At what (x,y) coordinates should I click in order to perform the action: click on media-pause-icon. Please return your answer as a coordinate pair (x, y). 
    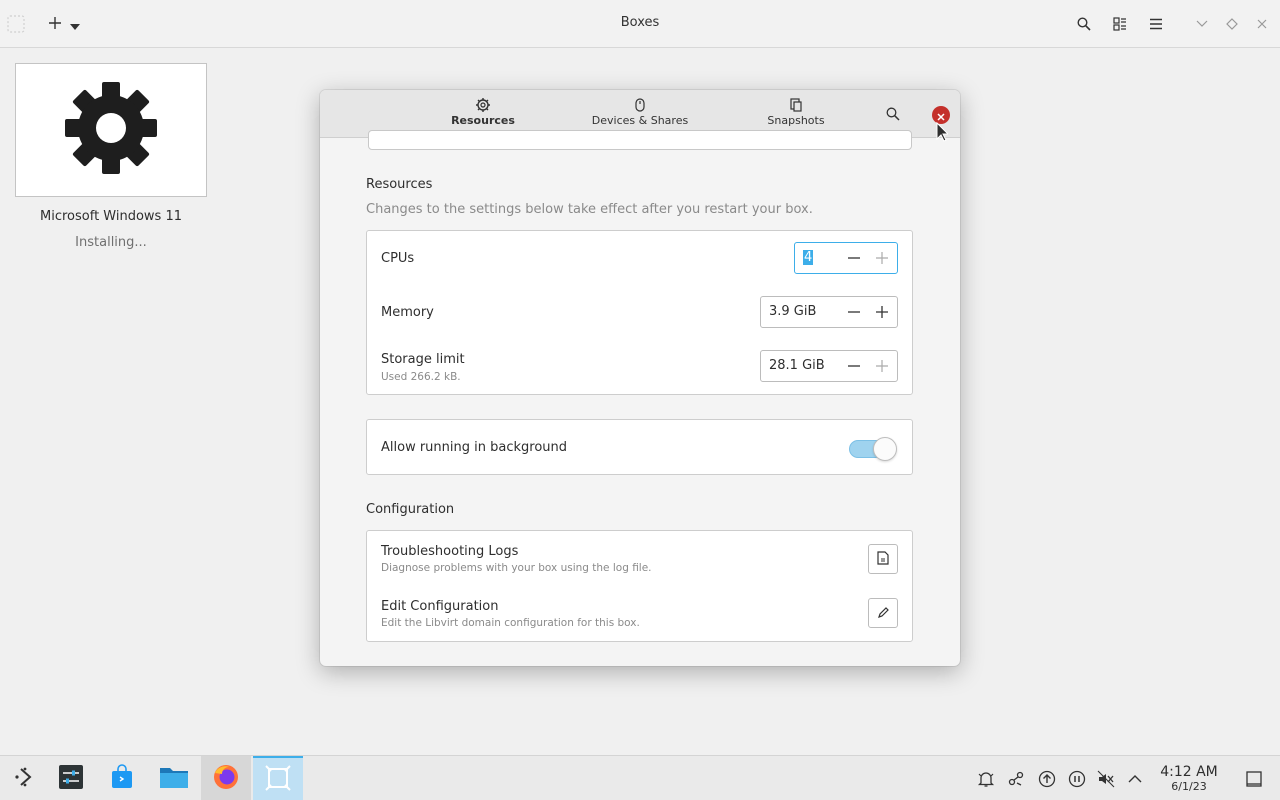
    Looking at the image, I should click on (1077, 779).